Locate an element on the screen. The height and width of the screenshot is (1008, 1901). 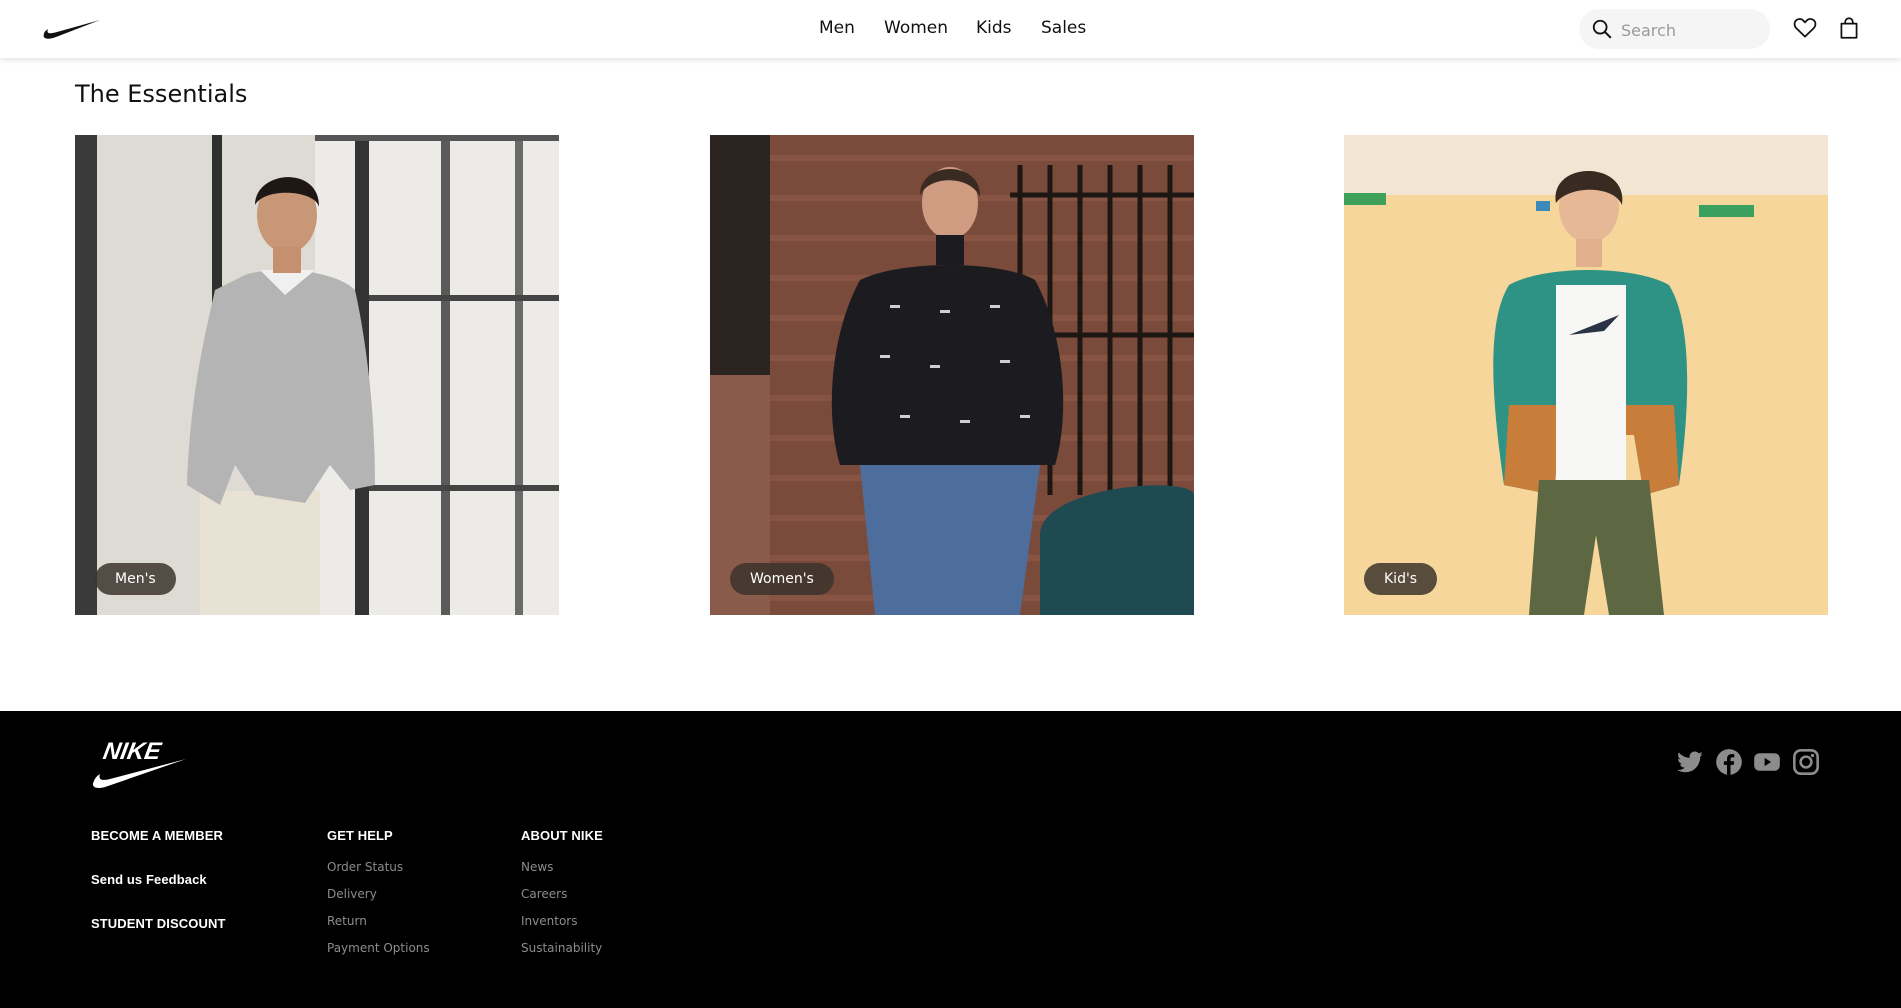
category-card-men: Men's is located at coordinates (317, 375).